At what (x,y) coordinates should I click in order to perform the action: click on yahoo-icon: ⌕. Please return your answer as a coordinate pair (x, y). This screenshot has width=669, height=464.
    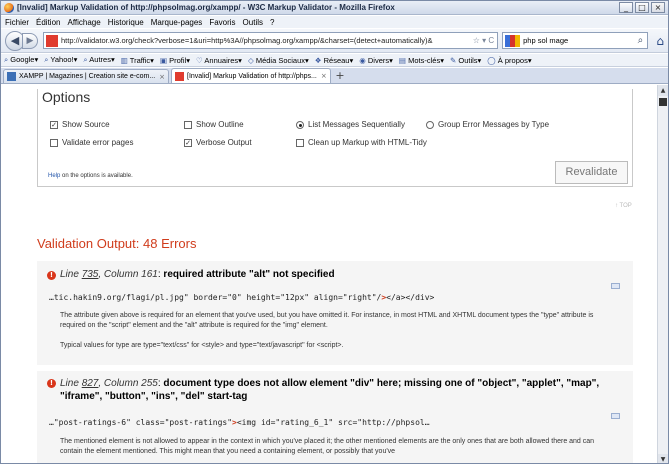
    Looking at the image, I should click on (46, 59).